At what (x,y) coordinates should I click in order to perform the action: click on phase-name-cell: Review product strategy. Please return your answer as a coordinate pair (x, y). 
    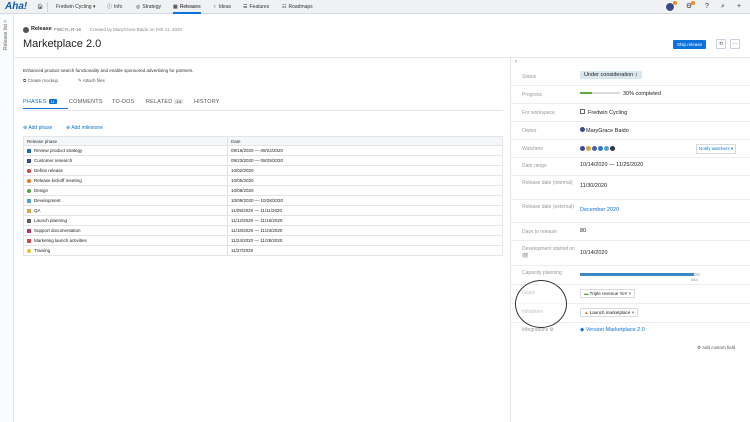
    Looking at the image, I should click on (54, 150).